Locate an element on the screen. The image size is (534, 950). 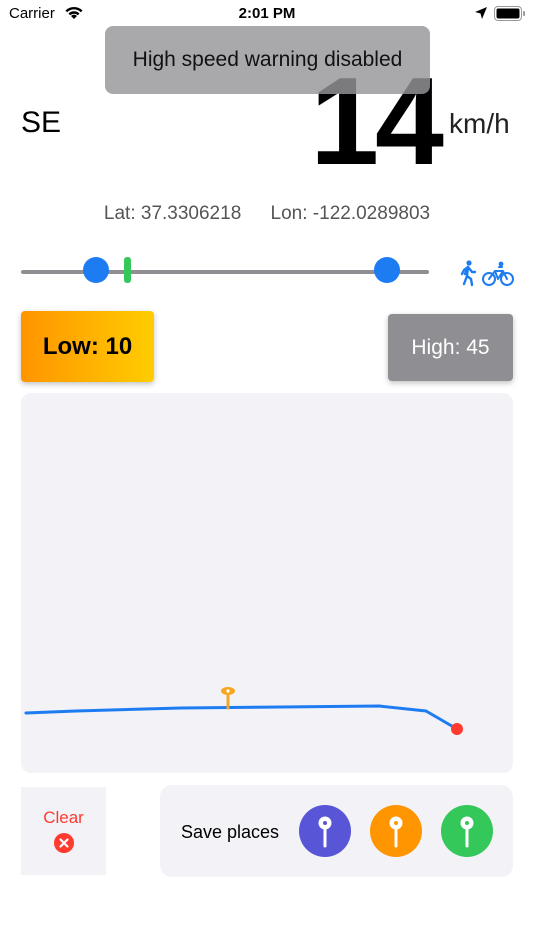
compass-heading: SE is located at coordinates (41, 122).